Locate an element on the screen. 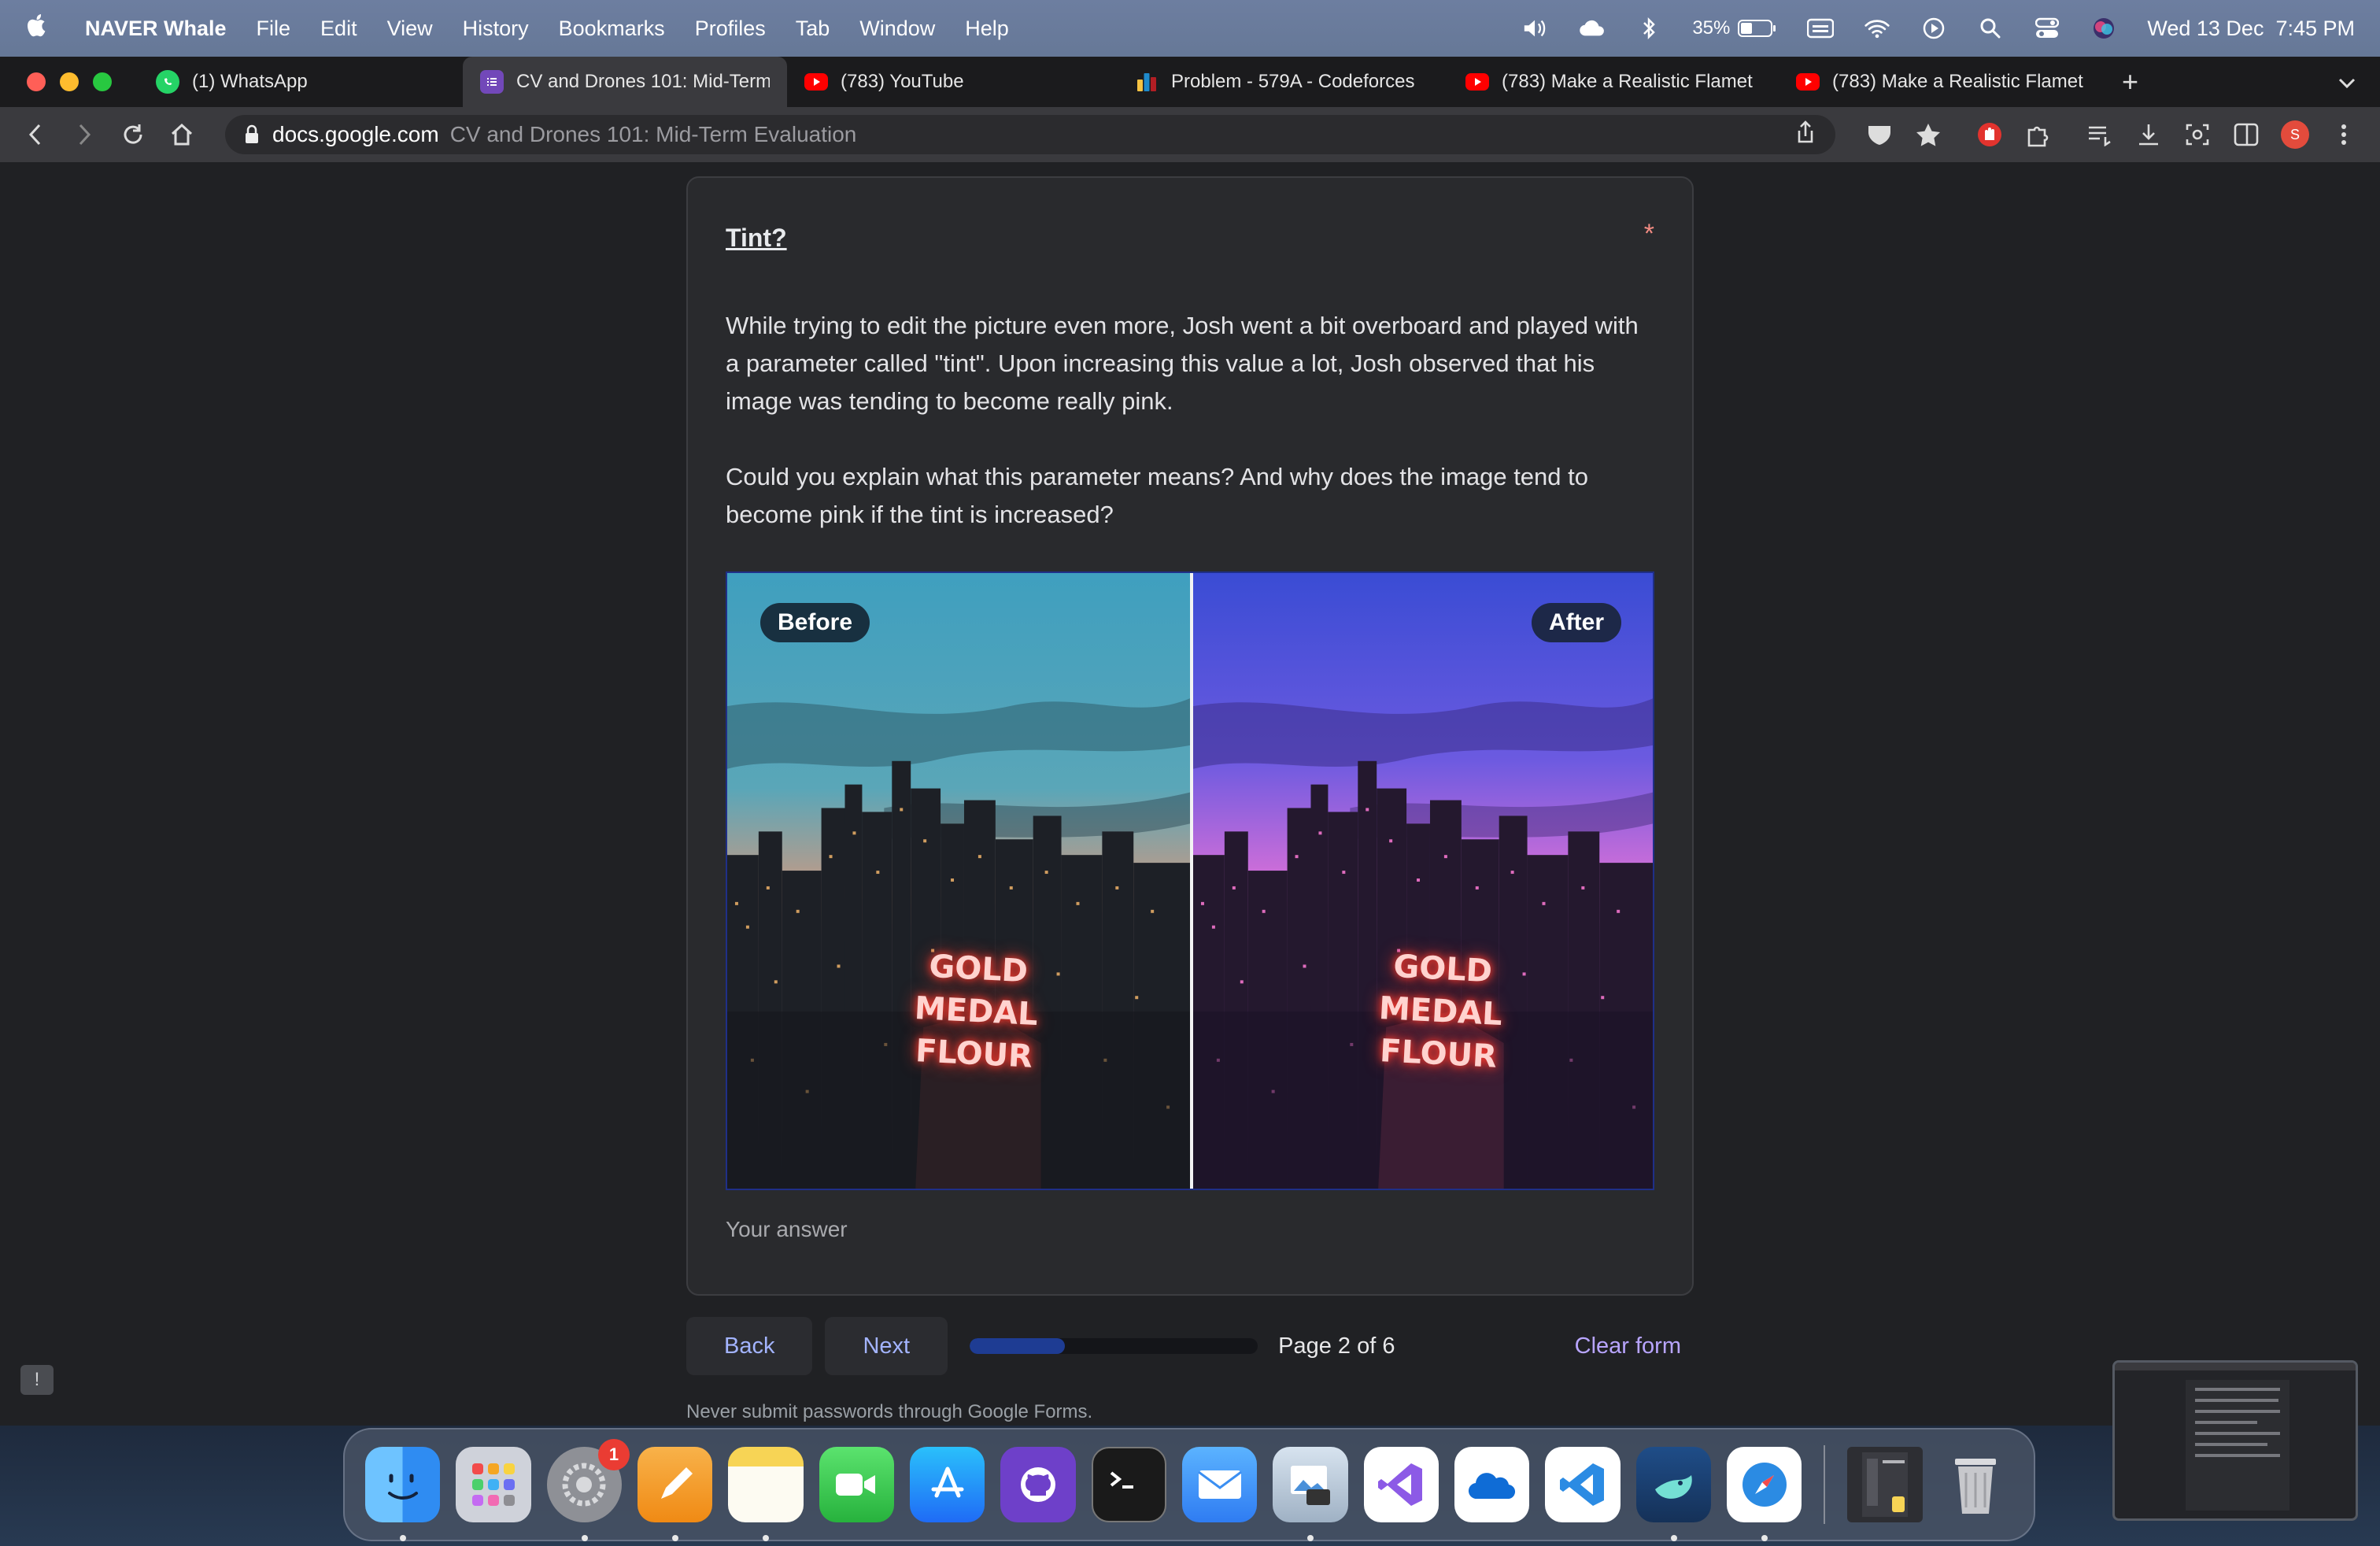 The height and width of the screenshot is (1546, 2380). vscode-icon is located at coordinates (1583, 1484).